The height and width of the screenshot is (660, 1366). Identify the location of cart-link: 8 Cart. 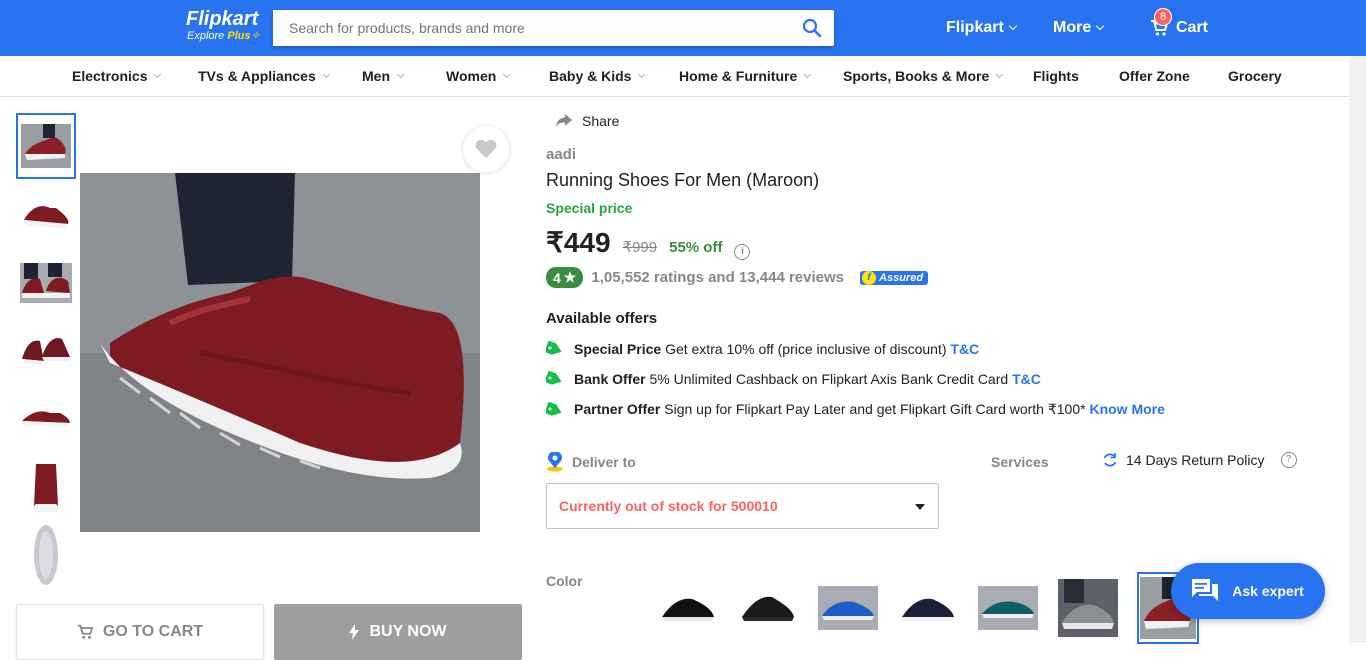
(1179, 22).